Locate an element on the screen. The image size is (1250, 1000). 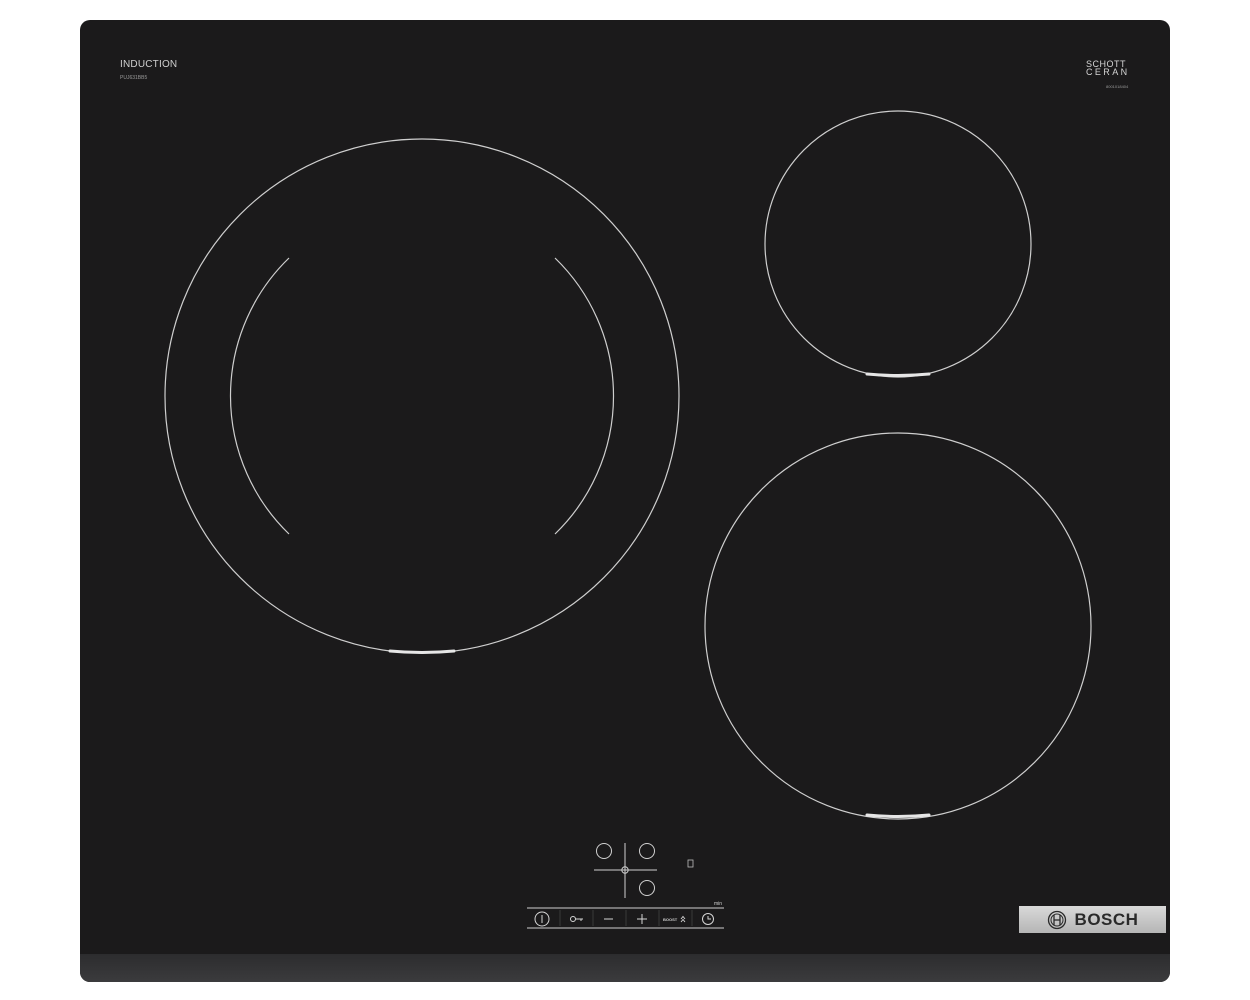
bosch-logo-icon is located at coordinates (1056, 919).